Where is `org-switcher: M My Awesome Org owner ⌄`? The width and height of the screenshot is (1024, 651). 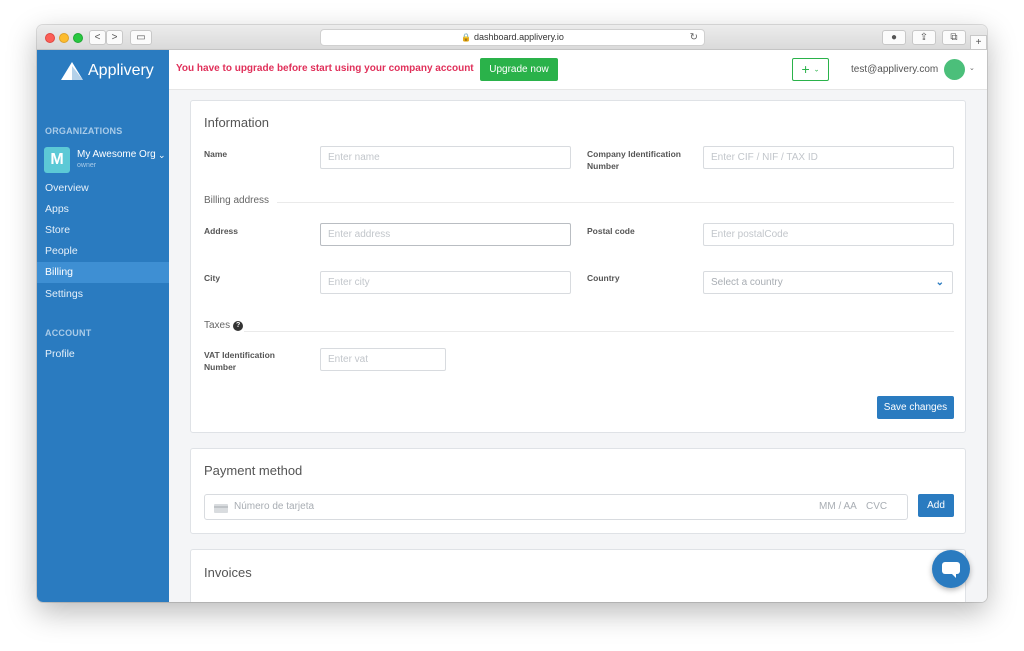 org-switcher: M My Awesome Org owner ⌄ is located at coordinates (106, 160).